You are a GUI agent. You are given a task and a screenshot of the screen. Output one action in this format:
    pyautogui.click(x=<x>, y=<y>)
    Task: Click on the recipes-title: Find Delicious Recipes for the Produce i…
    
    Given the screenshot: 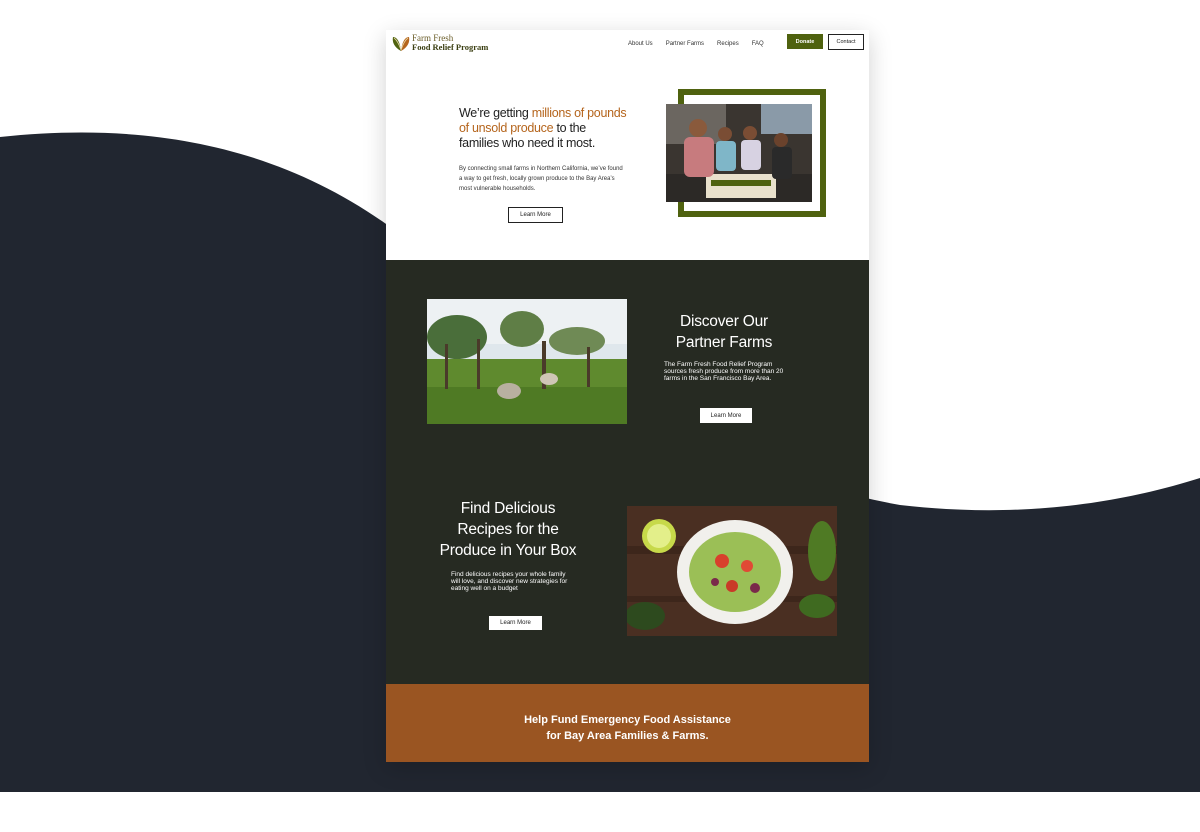 What is the action you would take?
    pyautogui.click(x=508, y=529)
    